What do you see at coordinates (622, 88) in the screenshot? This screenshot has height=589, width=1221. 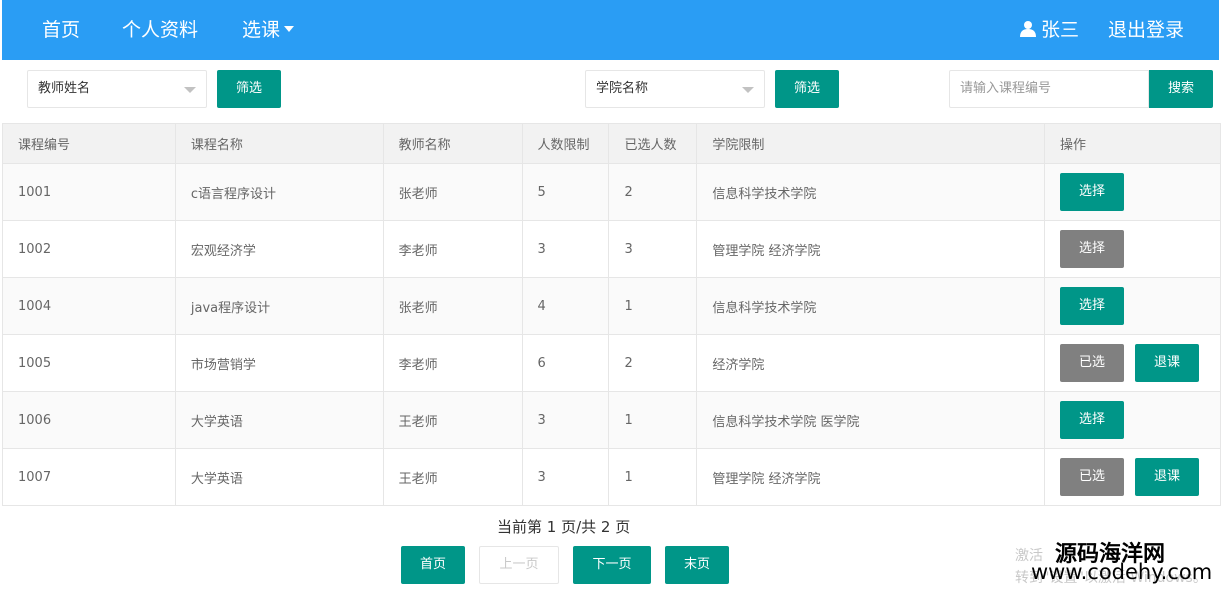 I see `college-name-select-value: 学院名称` at bounding box center [622, 88].